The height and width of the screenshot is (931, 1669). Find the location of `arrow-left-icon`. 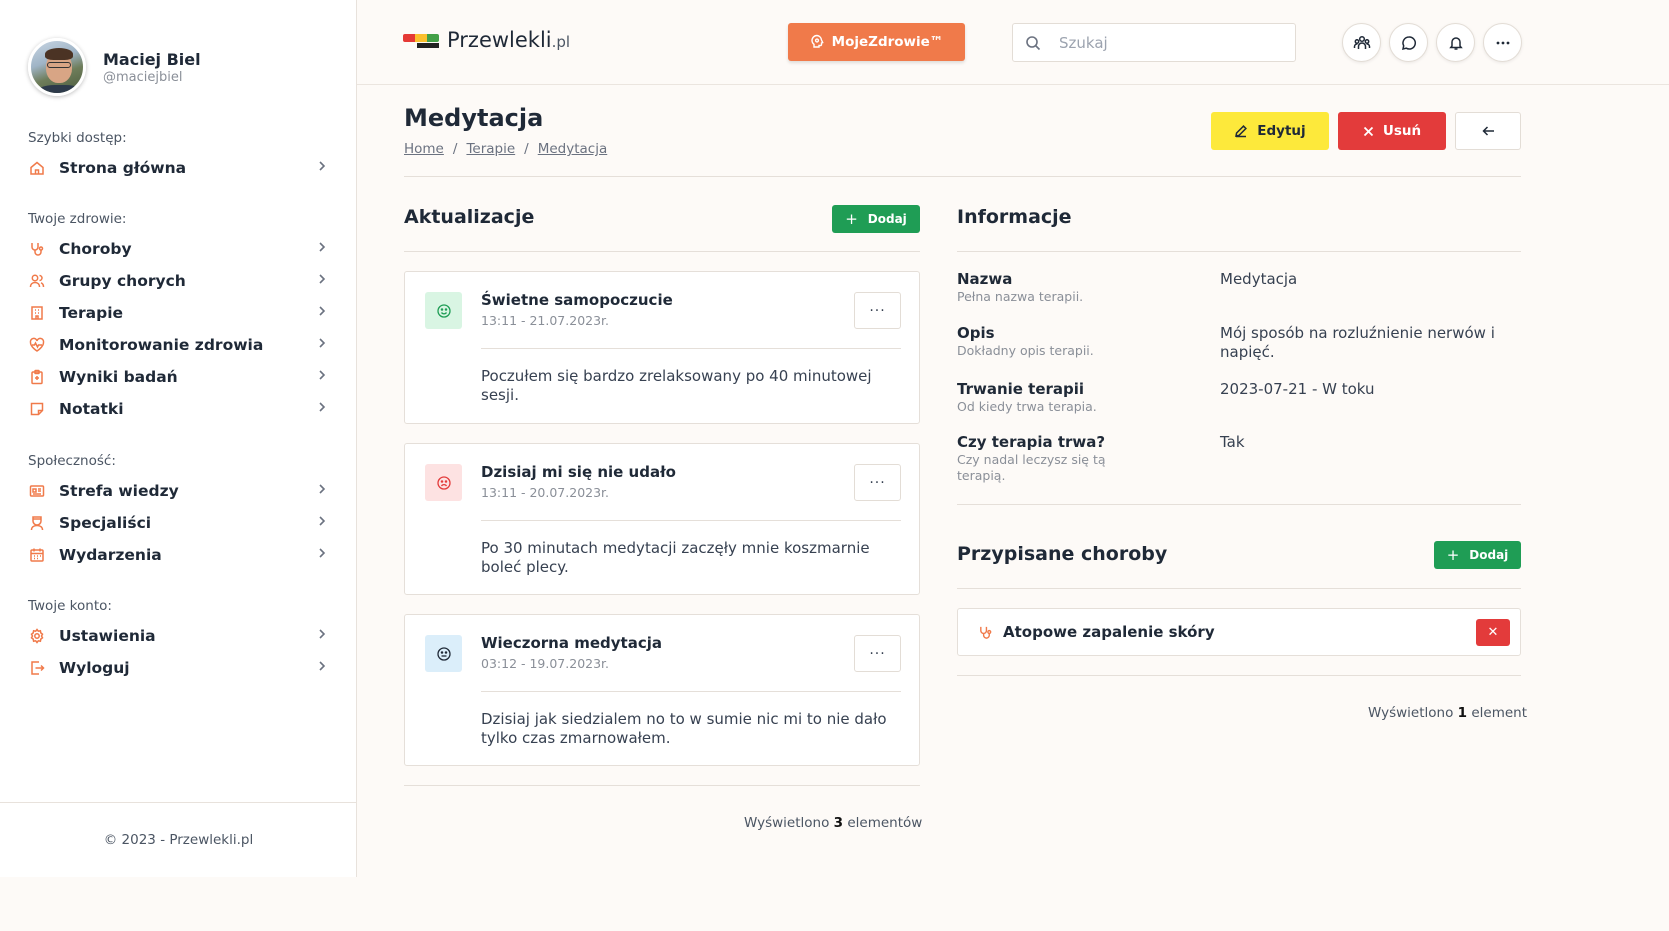

arrow-left-icon is located at coordinates (1488, 131).